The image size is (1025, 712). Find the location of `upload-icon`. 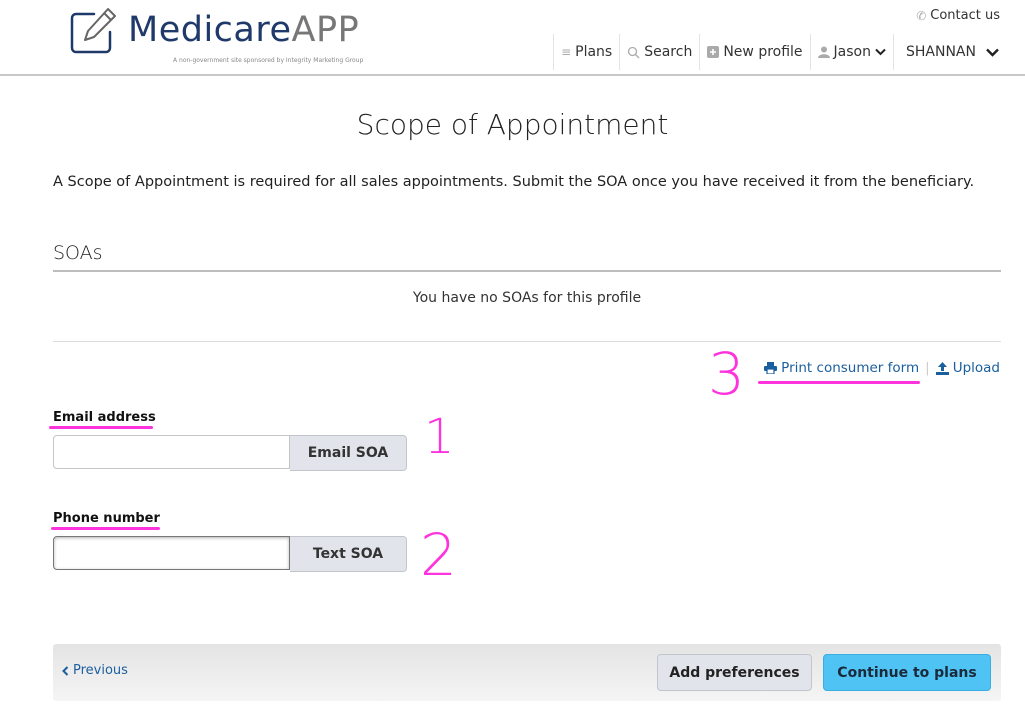

upload-icon is located at coordinates (942, 368).